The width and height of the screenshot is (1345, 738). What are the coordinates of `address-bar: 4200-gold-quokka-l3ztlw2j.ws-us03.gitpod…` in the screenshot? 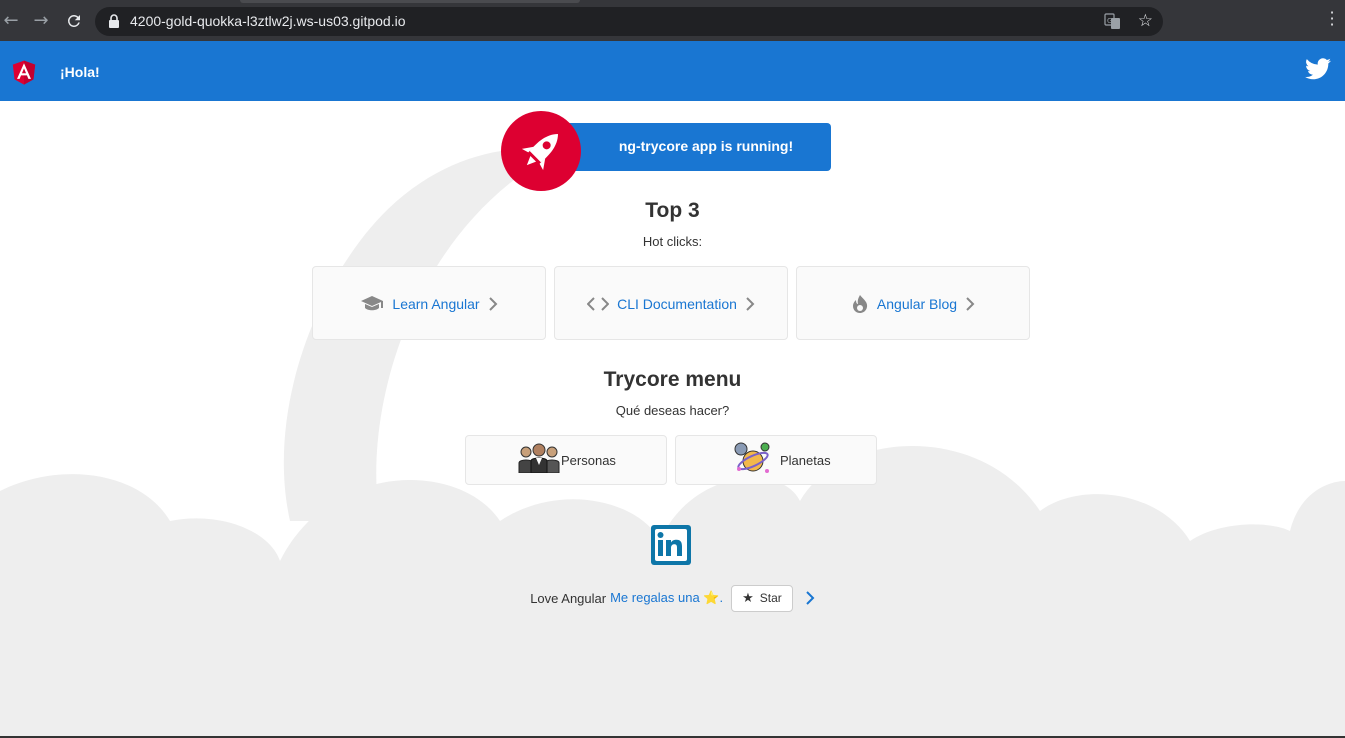 It's located at (629, 21).